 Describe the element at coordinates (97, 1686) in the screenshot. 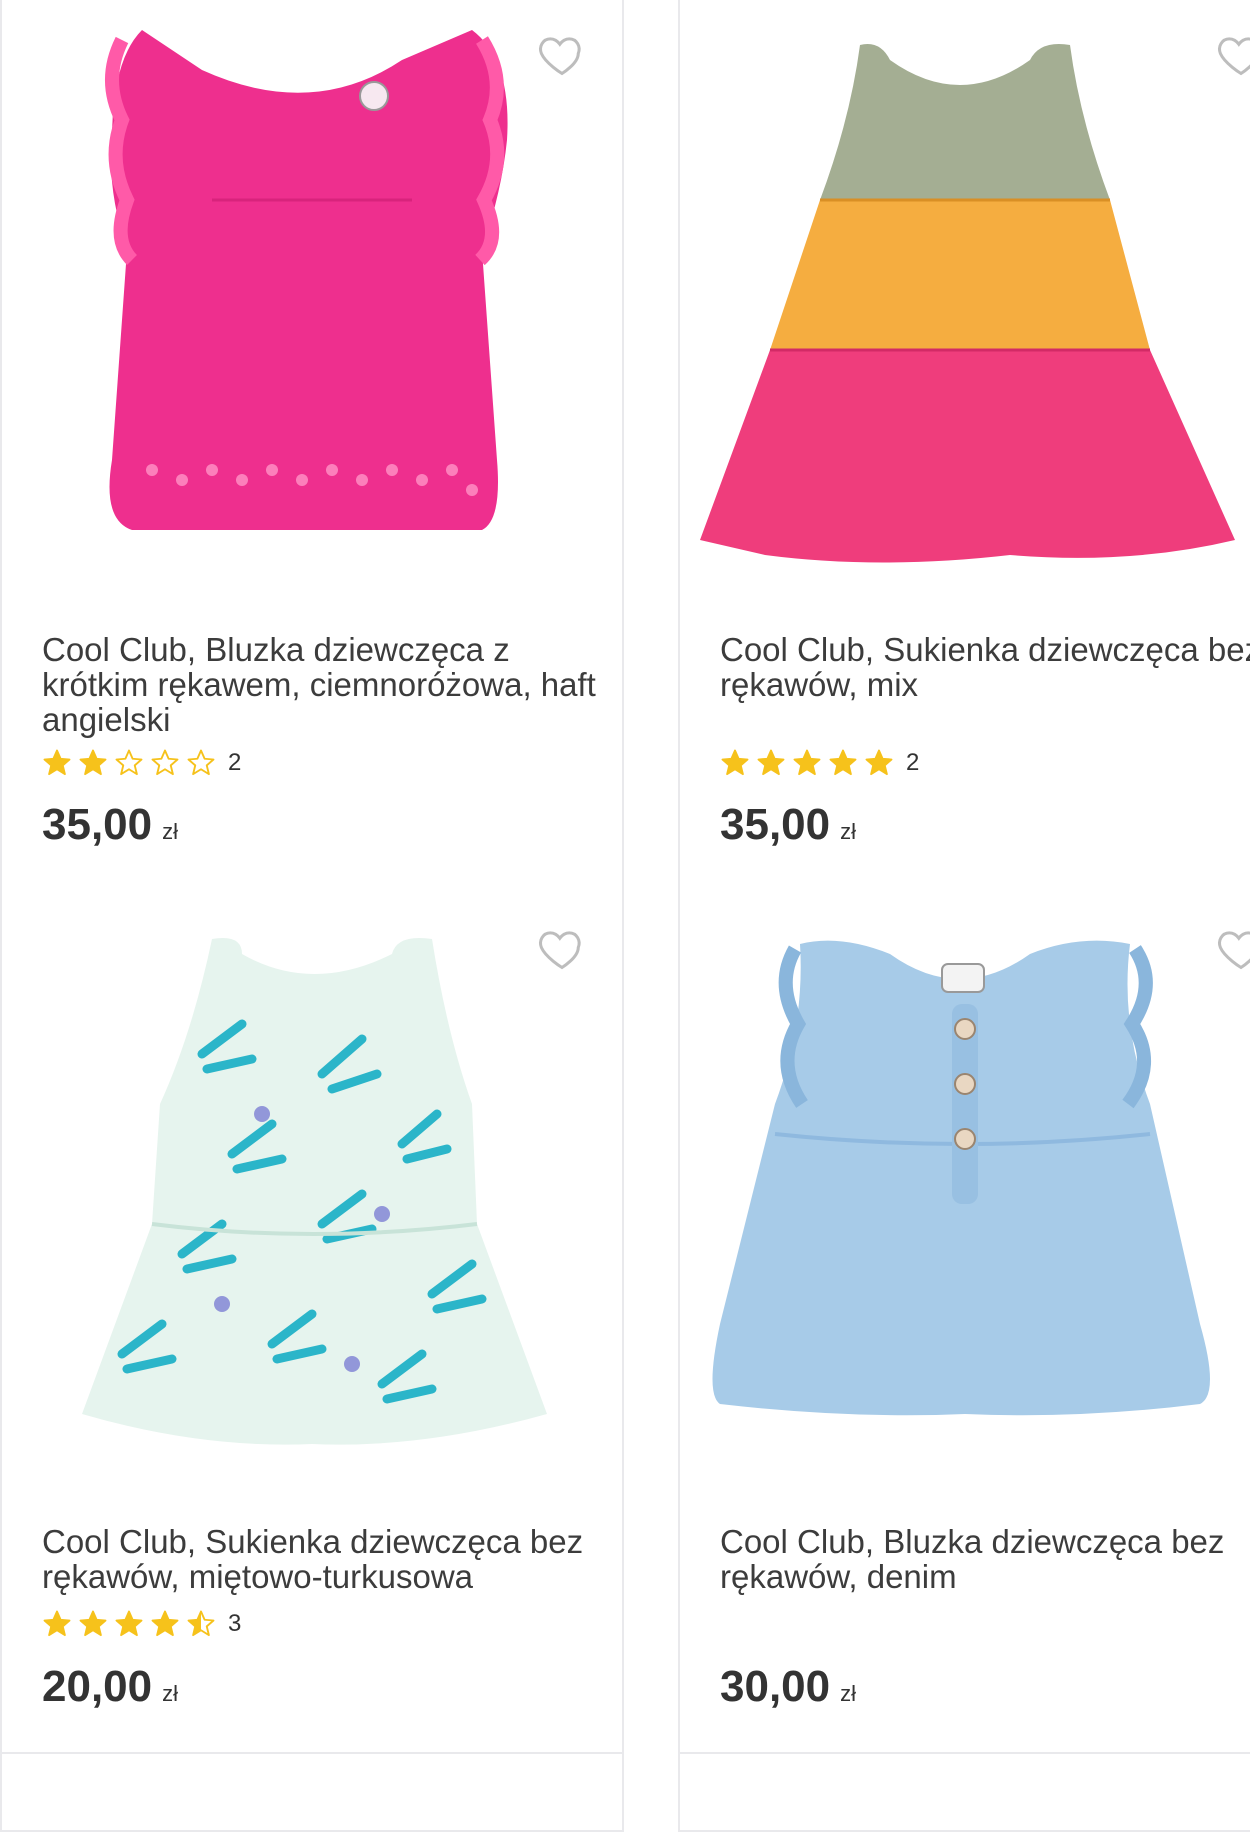

I see `price-value: 20,00` at that location.